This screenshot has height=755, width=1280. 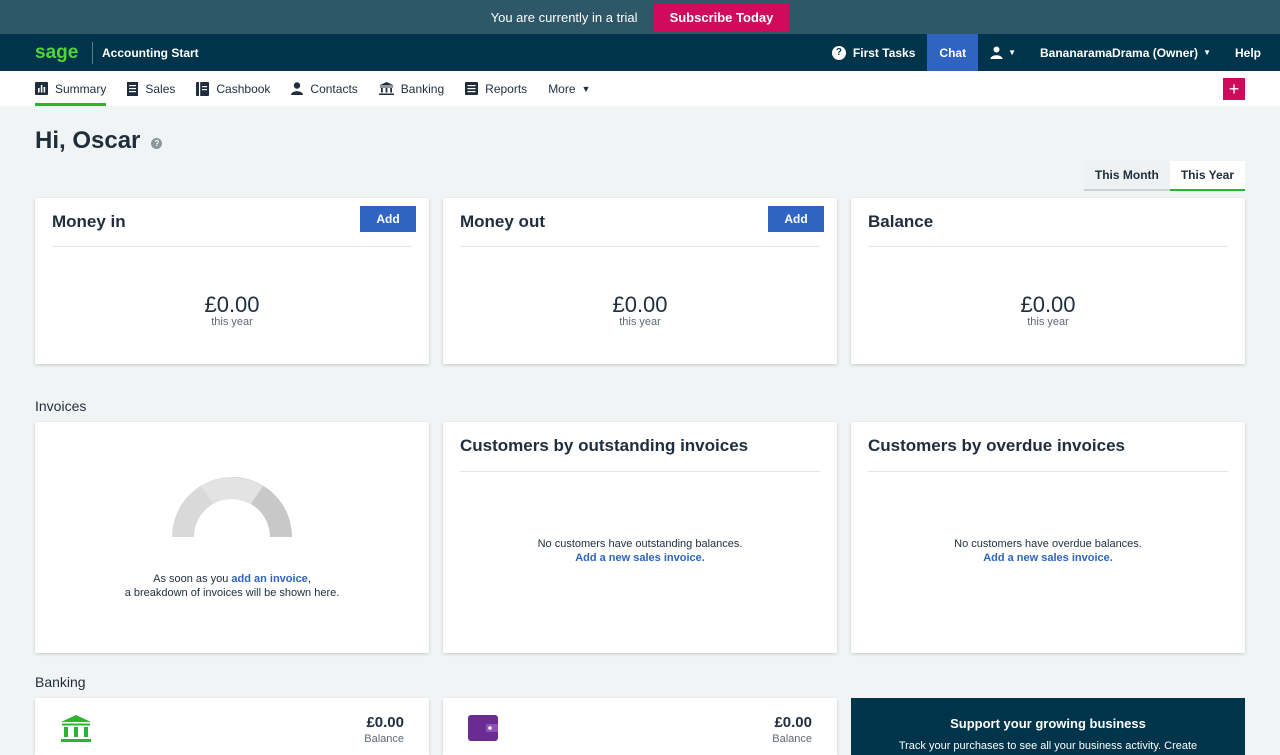 I want to click on help-label: Help, so click(x=1247, y=52).